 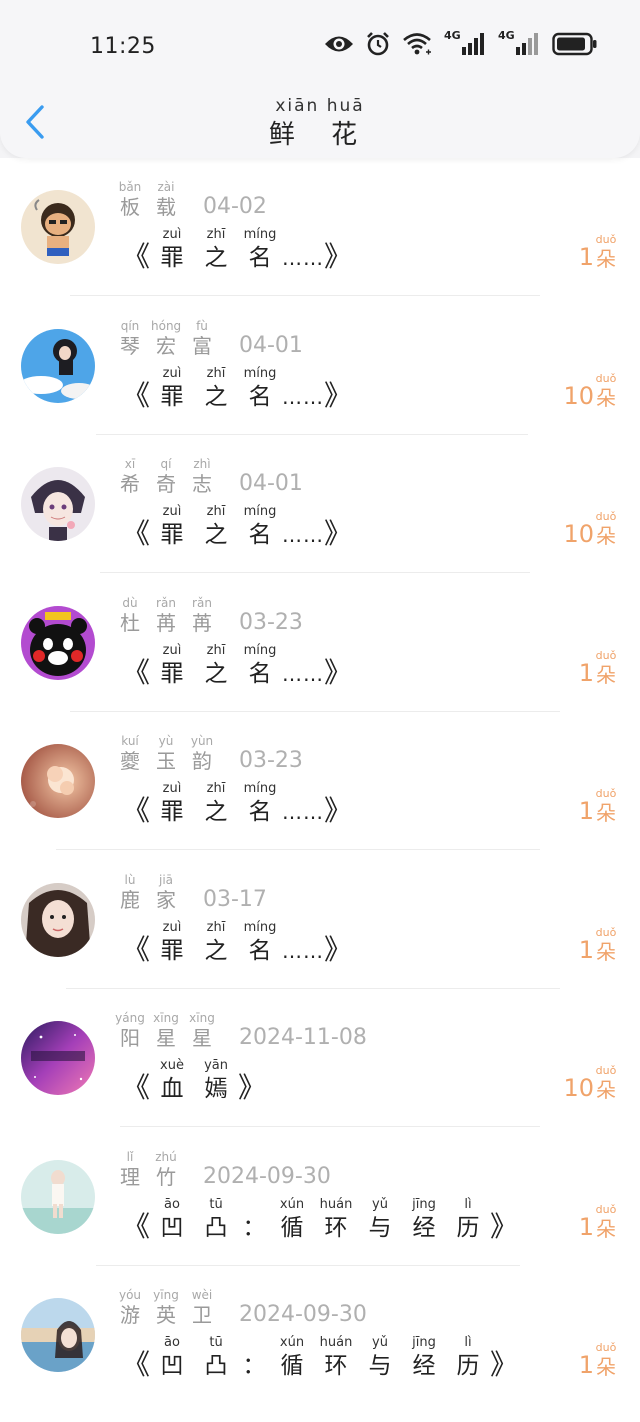 I want to click on name-char-pinyin: yīng, so click(x=166, y=1295).